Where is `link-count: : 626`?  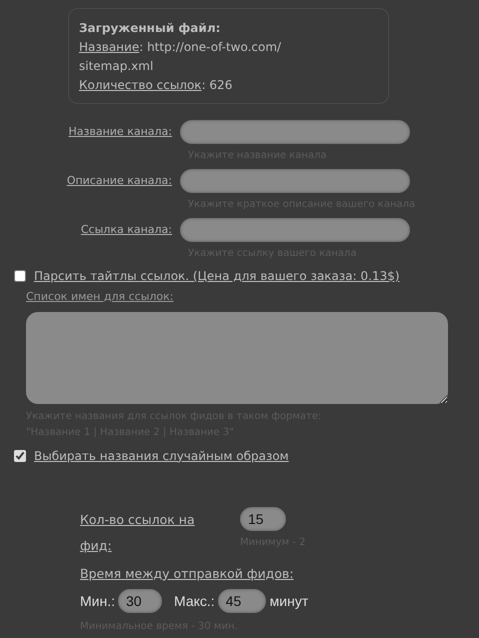 link-count: : 626 is located at coordinates (217, 85).